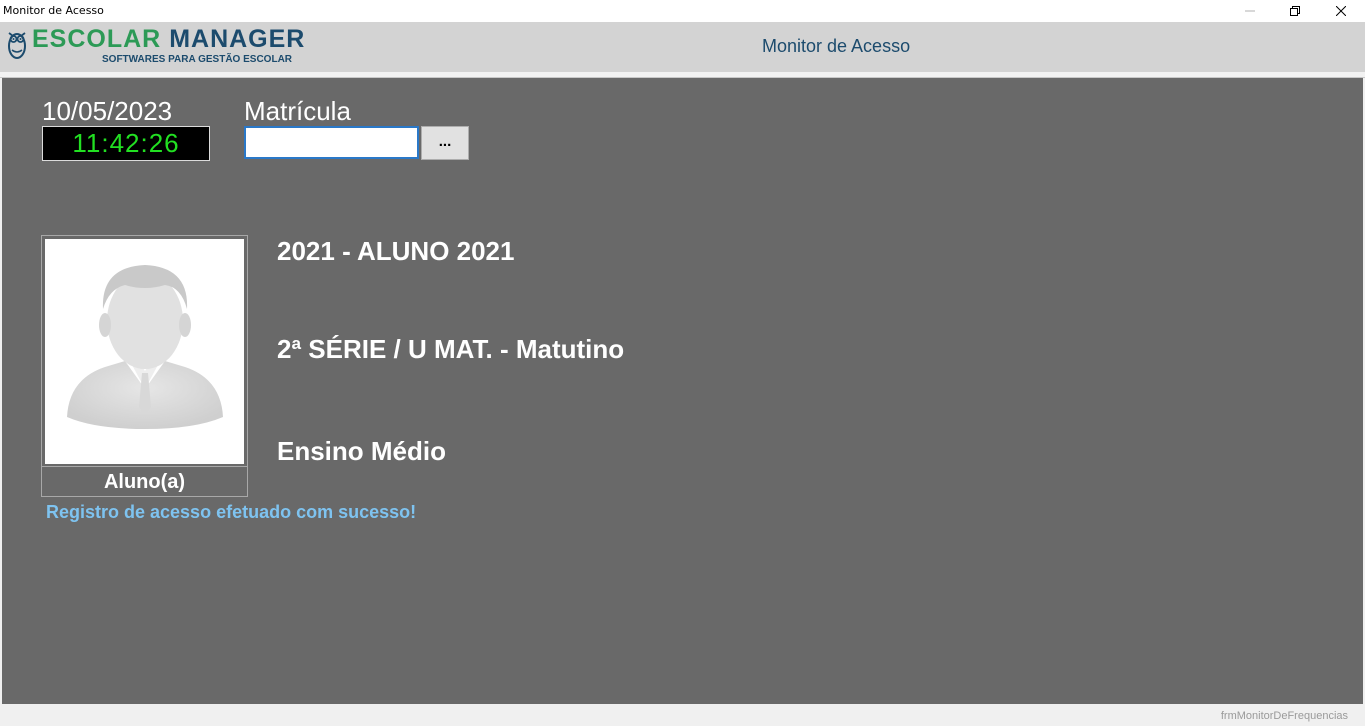  What do you see at coordinates (396, 251) in the screenshot?
I see `student-name: 2021 - ALUNO 2021` at bounding box center [396, 251].